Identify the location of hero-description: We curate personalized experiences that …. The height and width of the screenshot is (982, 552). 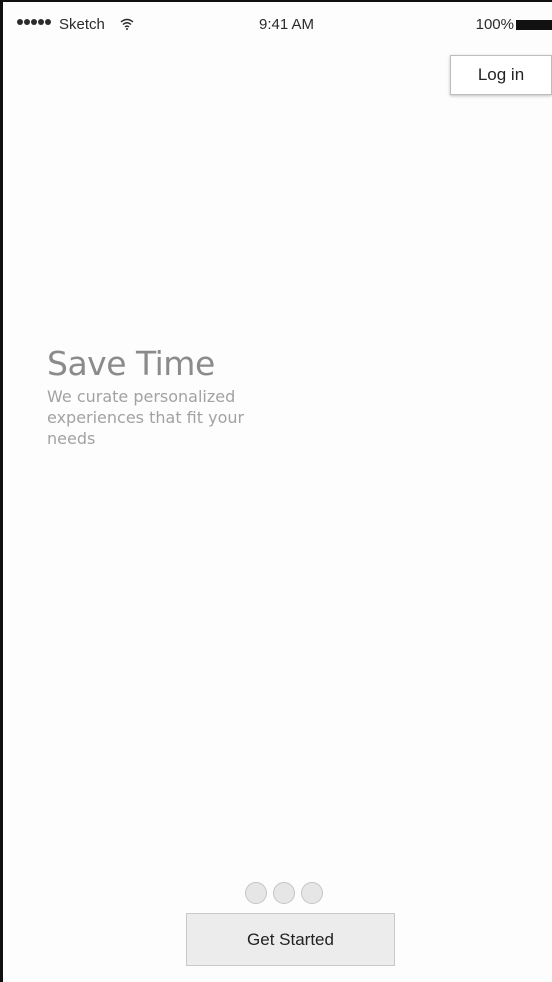
(146, 417).